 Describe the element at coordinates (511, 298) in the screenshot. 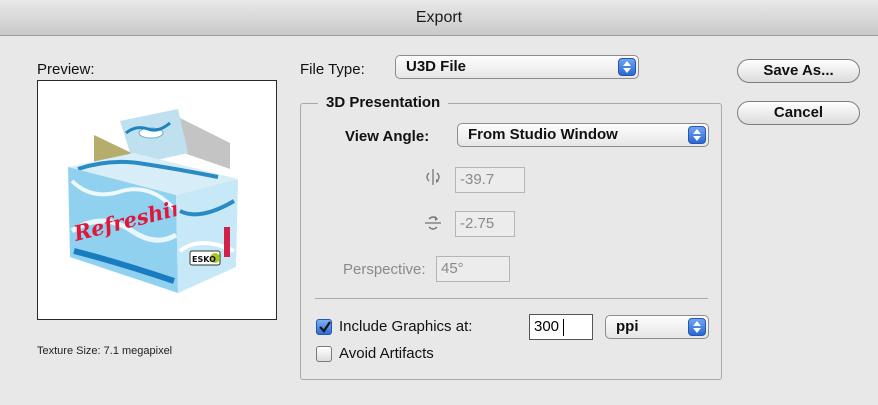

I see `group-separator` at that location.